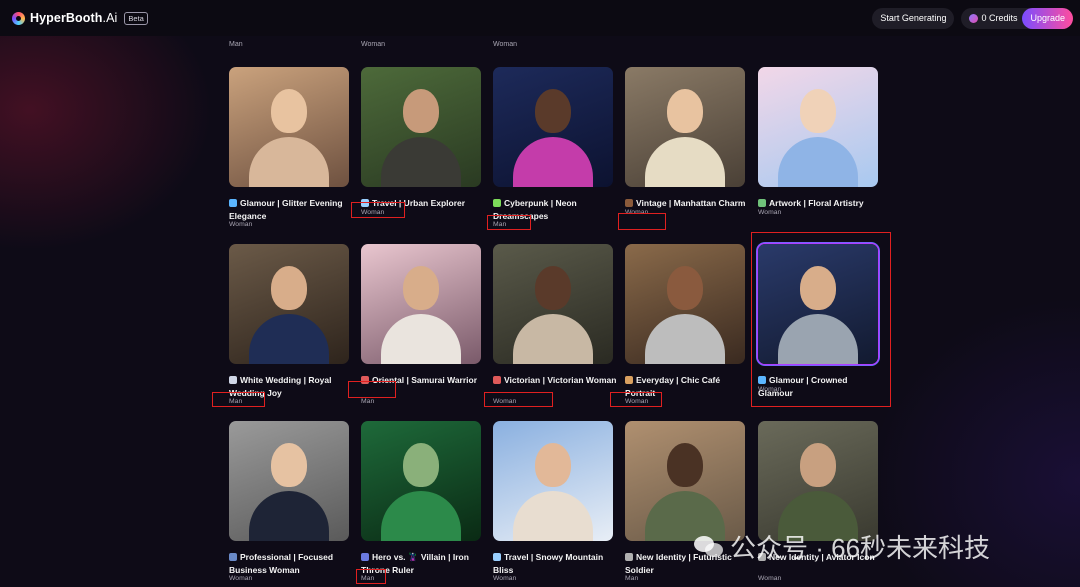 The width and height of the screenshot is (1080, 587). Describe the element at coordinates (691, 203) in the screenshot. I see `card-title-text: Vintage | Manhattan Charm` at that location.